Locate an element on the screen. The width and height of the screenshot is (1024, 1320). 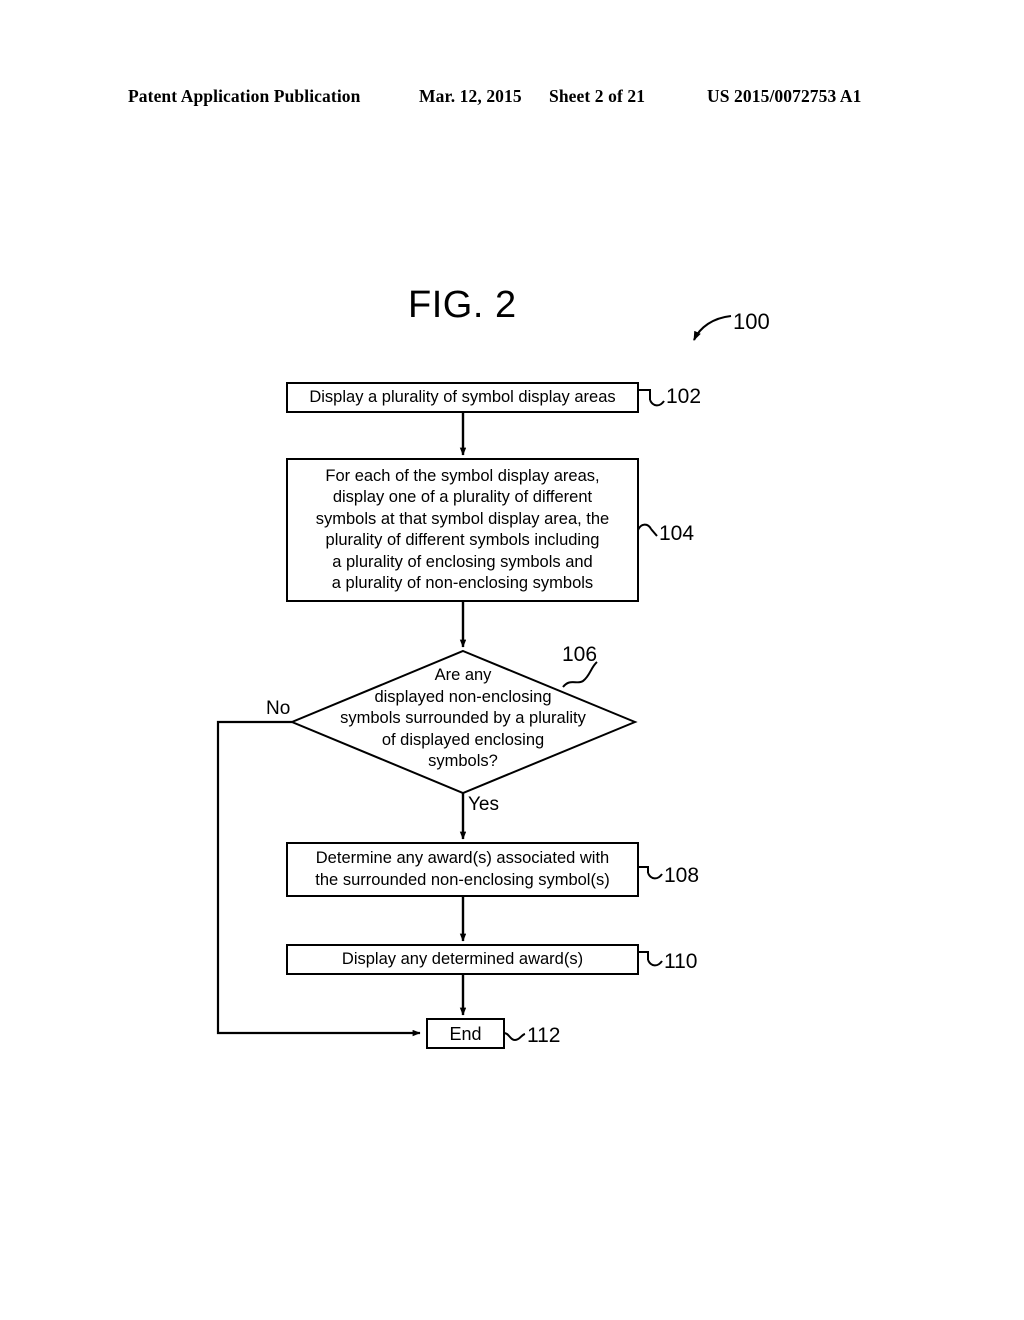
ref-leader-104-tail is located at coordinates (654, 532).